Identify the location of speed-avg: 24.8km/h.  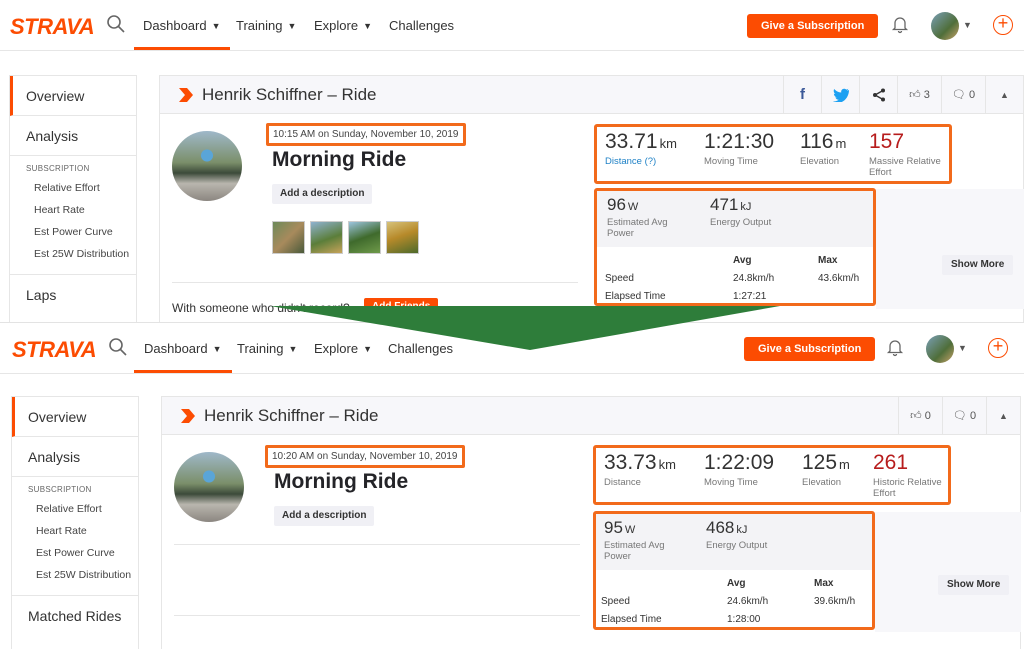
(754, 278).